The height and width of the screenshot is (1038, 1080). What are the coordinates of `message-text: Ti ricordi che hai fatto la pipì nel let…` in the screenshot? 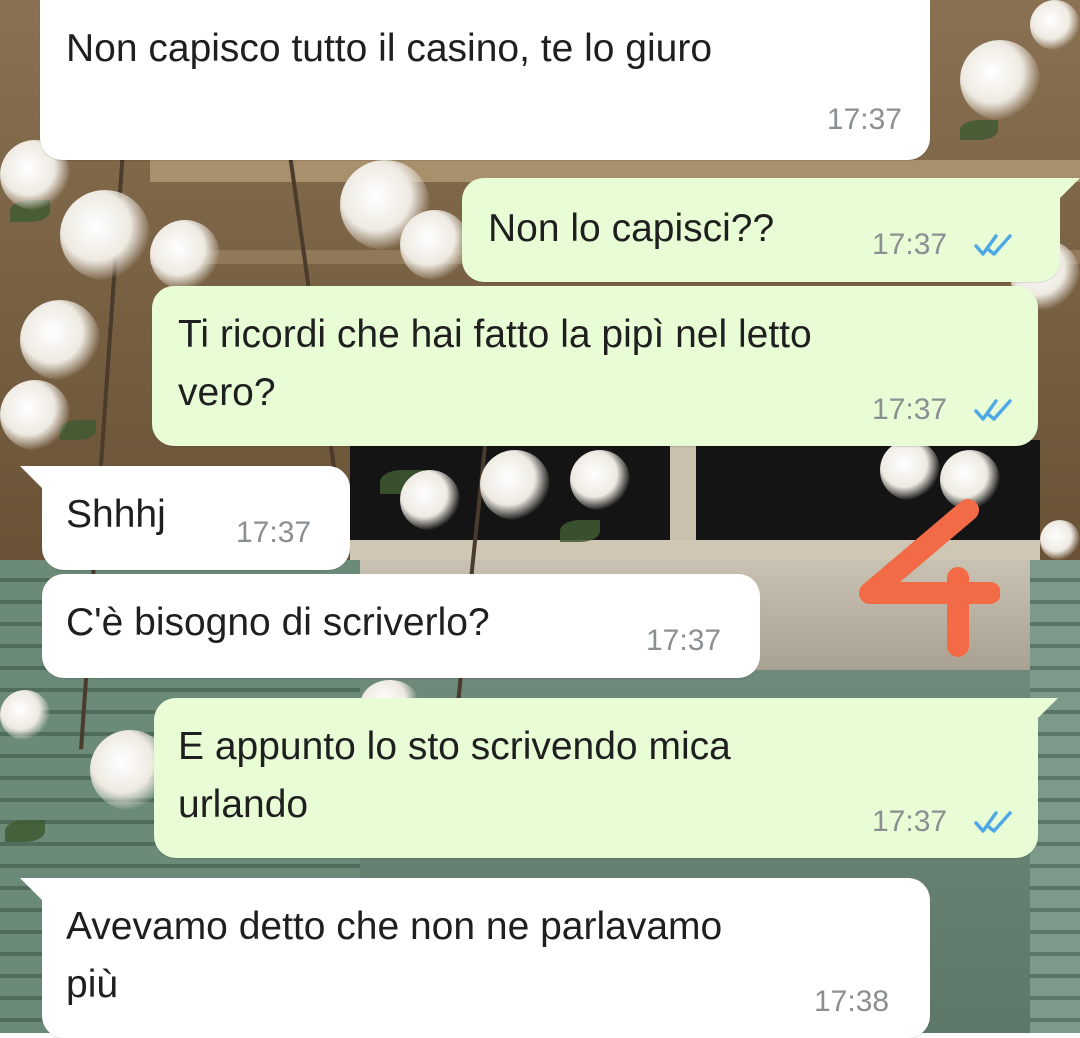 It's located at (495, 363).